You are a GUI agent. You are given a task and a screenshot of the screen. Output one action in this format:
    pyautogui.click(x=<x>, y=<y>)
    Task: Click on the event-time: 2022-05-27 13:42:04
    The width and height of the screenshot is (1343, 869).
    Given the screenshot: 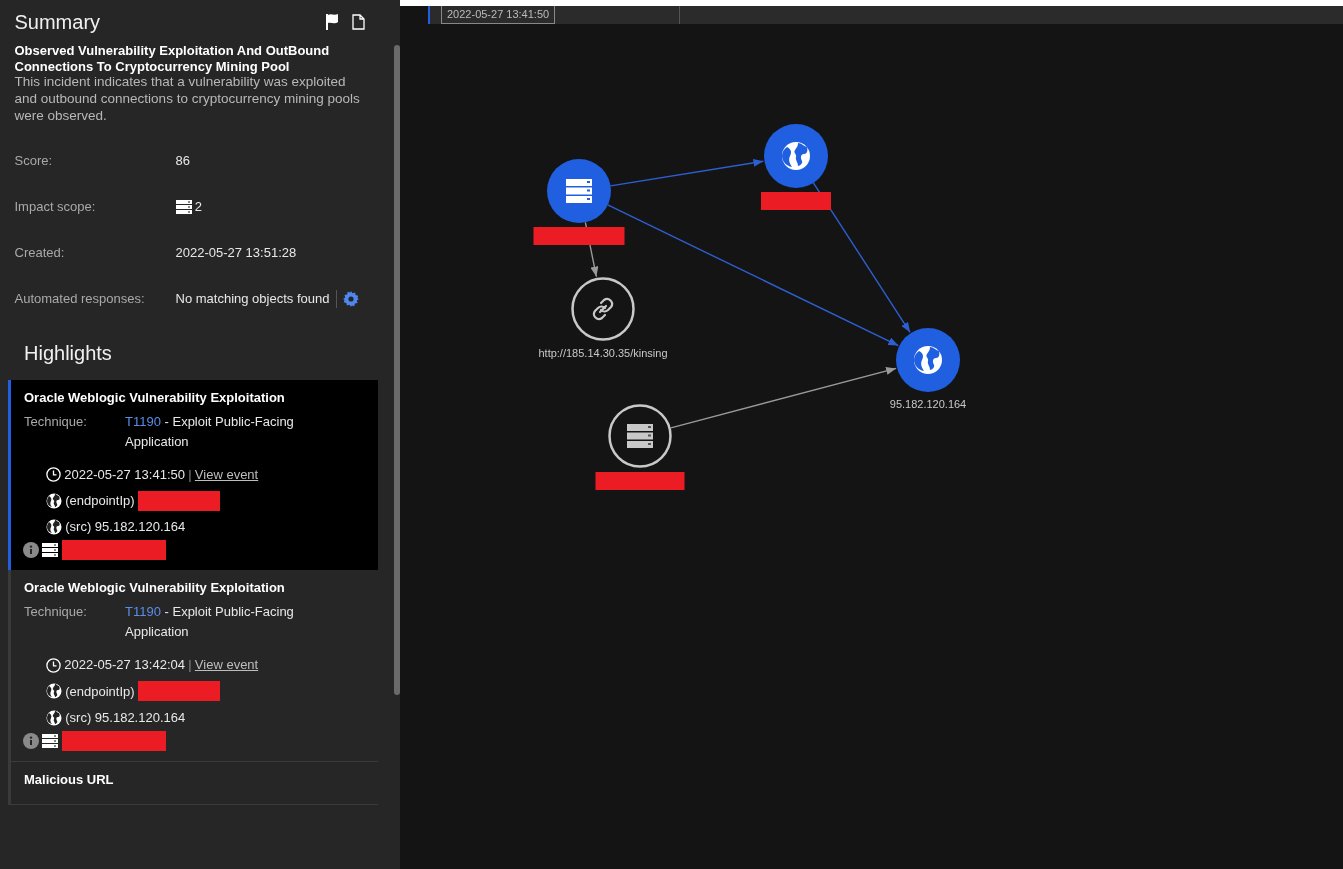 What is the action you would take?
    pyautogui.click(x=124, y=665)
    